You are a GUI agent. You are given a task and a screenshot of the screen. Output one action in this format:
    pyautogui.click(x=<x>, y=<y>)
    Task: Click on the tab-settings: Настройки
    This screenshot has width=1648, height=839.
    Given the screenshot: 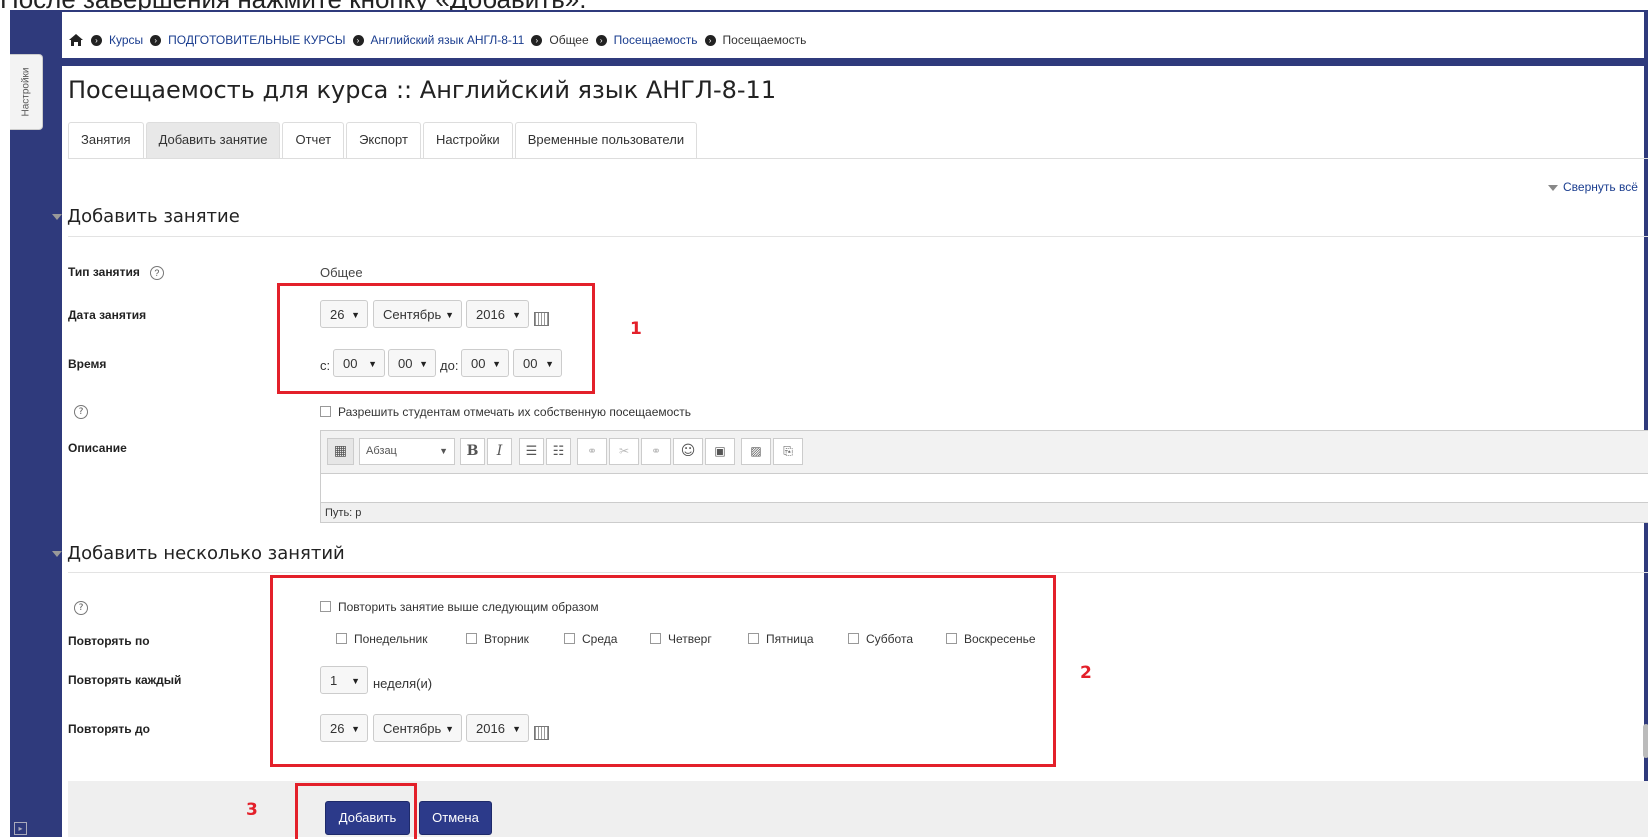 What is the action you would take?
    pyautogui.click(x=467, y=140)
    